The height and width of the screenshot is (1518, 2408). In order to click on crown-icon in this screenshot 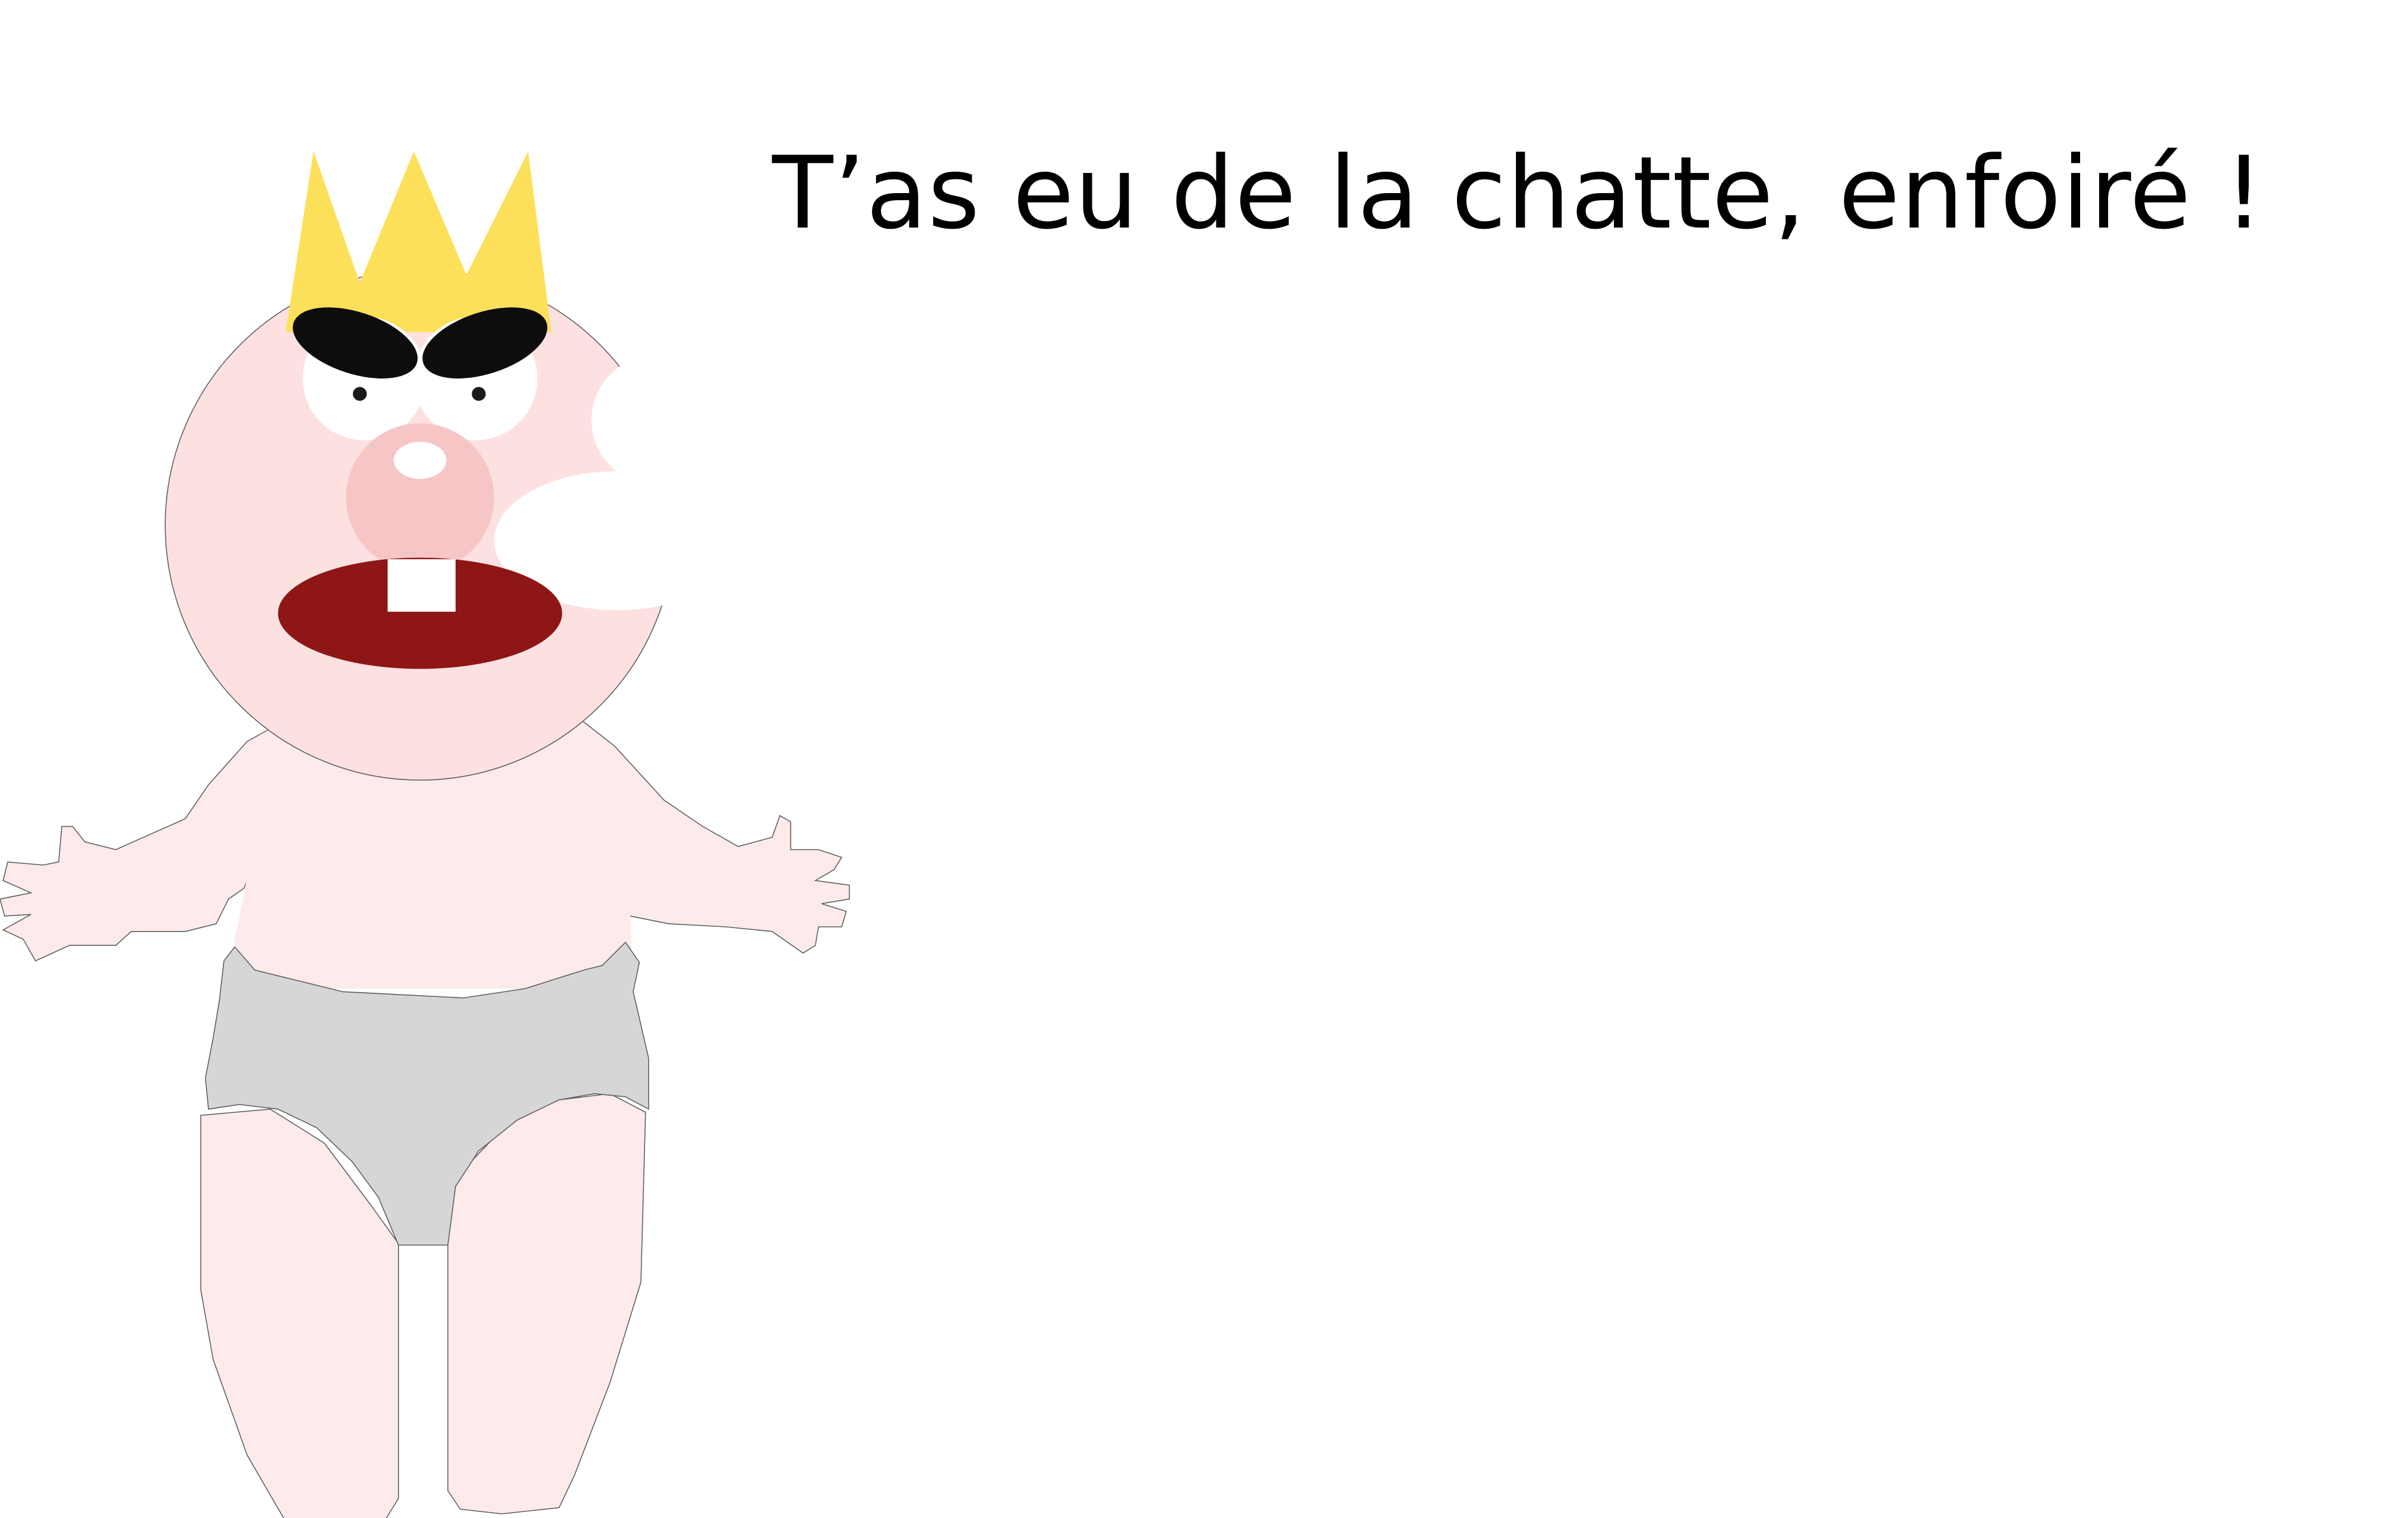, I will do `click(418, 241)`.